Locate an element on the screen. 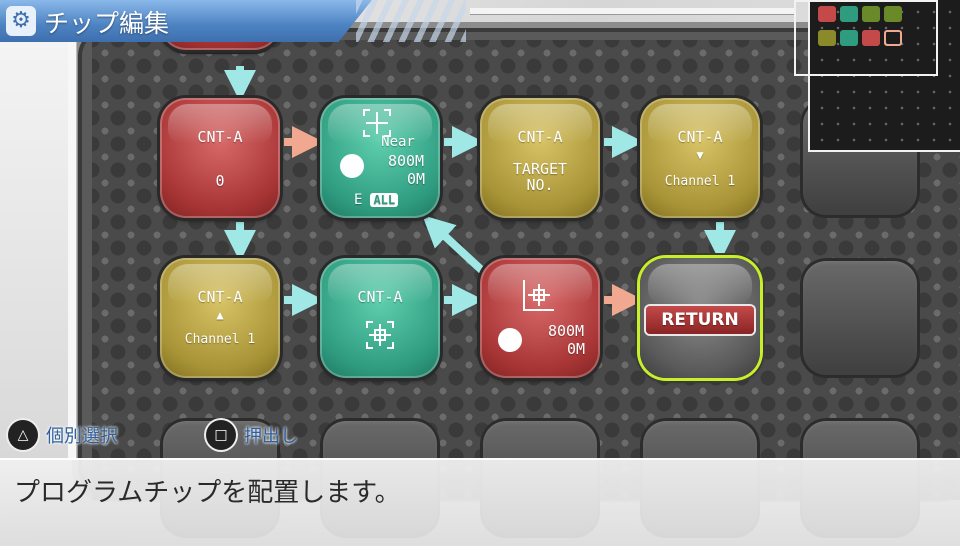 The height and width of the screenshot is (546, 960). near-label: Near is located at coordinates (398, 142).